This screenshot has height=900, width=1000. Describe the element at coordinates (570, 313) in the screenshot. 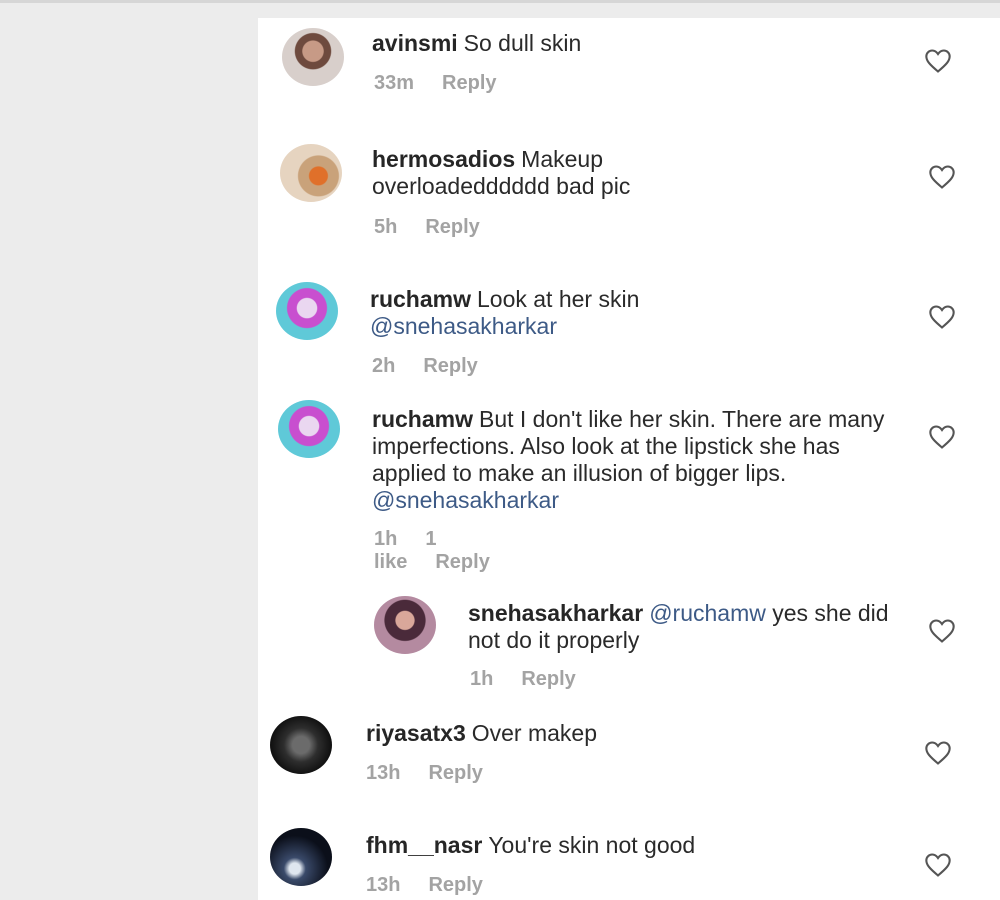

I see `comment-text: ruchamw Look at her skin @snehasakharkar` at that location.